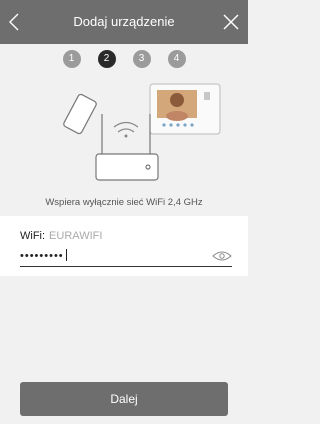 This screenshot has height=424, width=320. I want to click on step-4: 4, so click(176, 59).